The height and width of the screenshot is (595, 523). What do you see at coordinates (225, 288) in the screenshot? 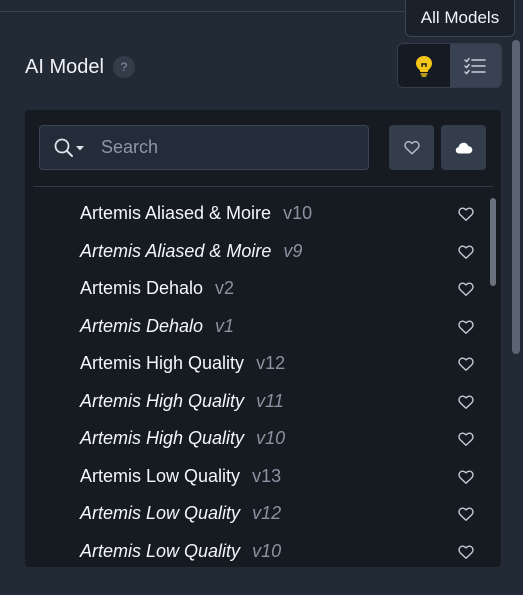
I see `model-version: v2` at bounding box center [225, 288].